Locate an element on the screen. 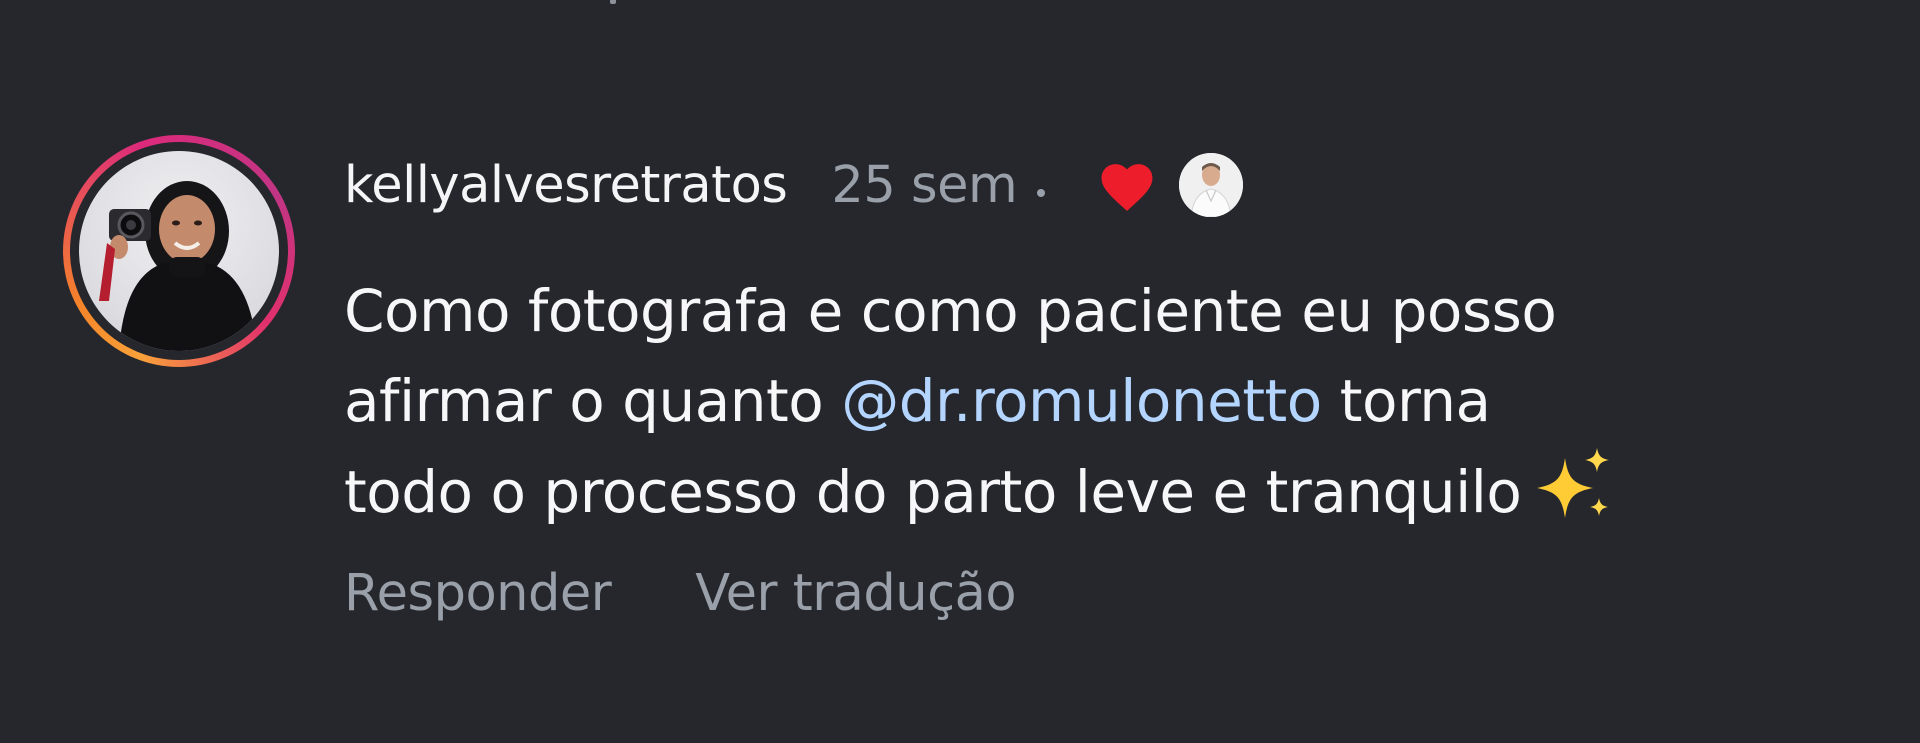 The width and height of the screenshot is (1920, 743). avatar-ring-gap is located at coordinates (179, 251).